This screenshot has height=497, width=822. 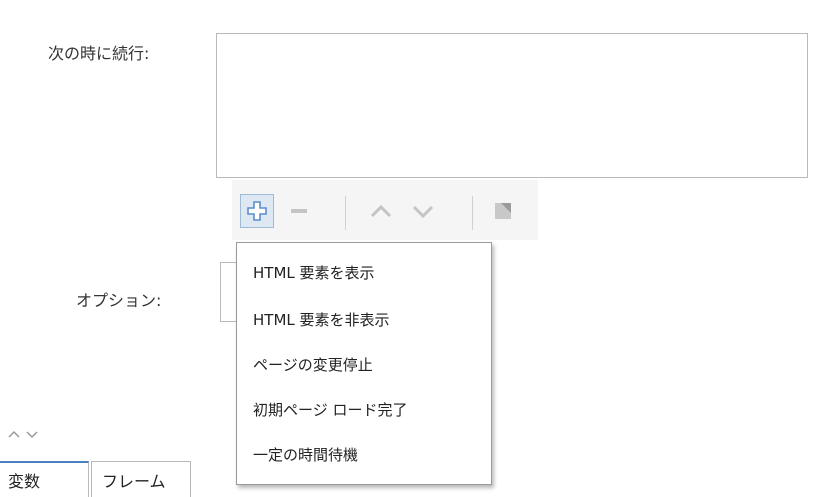 I want to click on tab-frames: フレーム, so click(x=141, y=479).